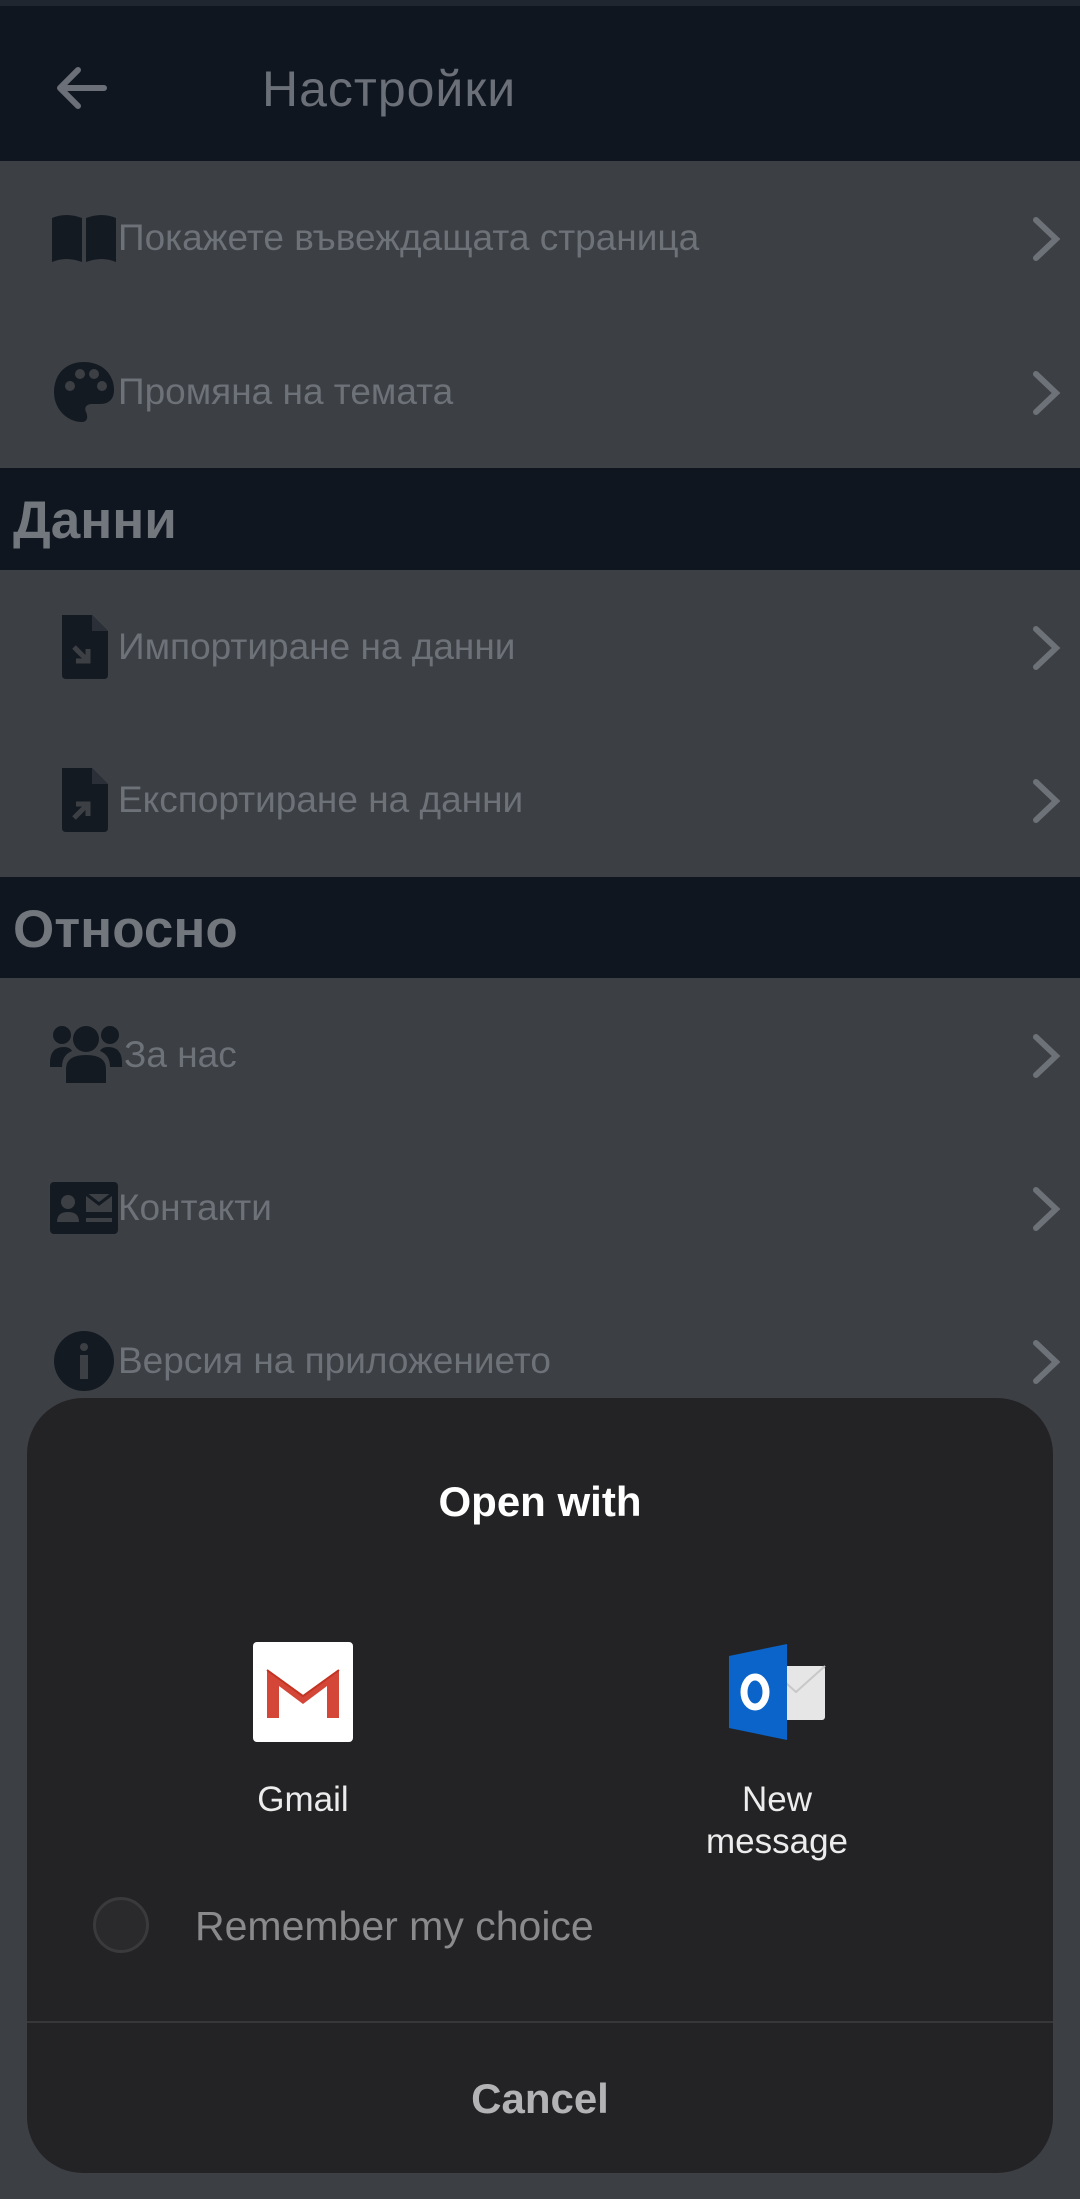 Image resolution: width=1080 pixels, height=2199 pixels. I want to click on settings-item-label: Експортиране на данни, so click(321, 799).